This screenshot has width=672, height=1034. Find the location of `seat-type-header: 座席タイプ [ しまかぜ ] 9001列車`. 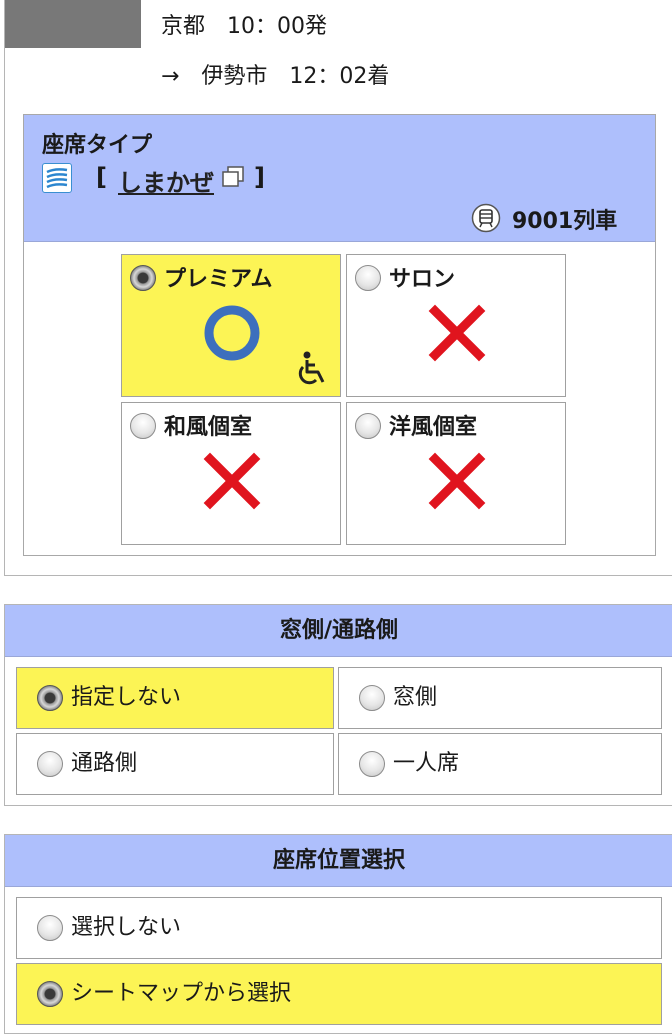

seat-type-header: 座席タイプ [ しまかぜ ] 9001列車 is located at coordinates (339, 178).